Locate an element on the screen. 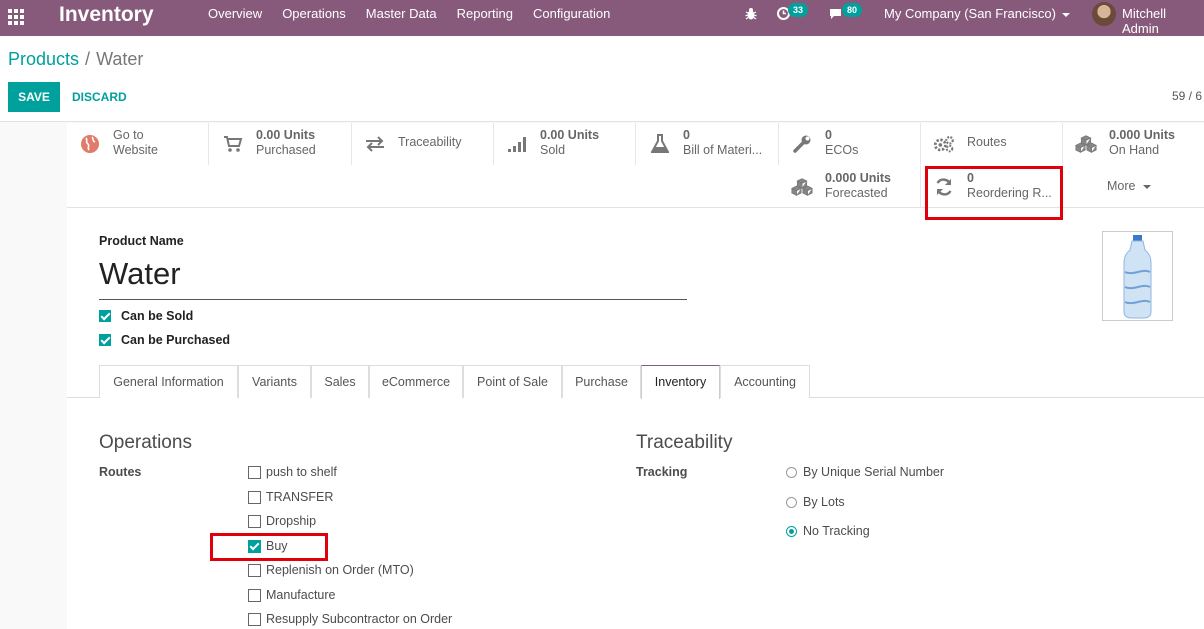  route-push-to-shelf-label: push to shelf is located at coordinates (301, 472).